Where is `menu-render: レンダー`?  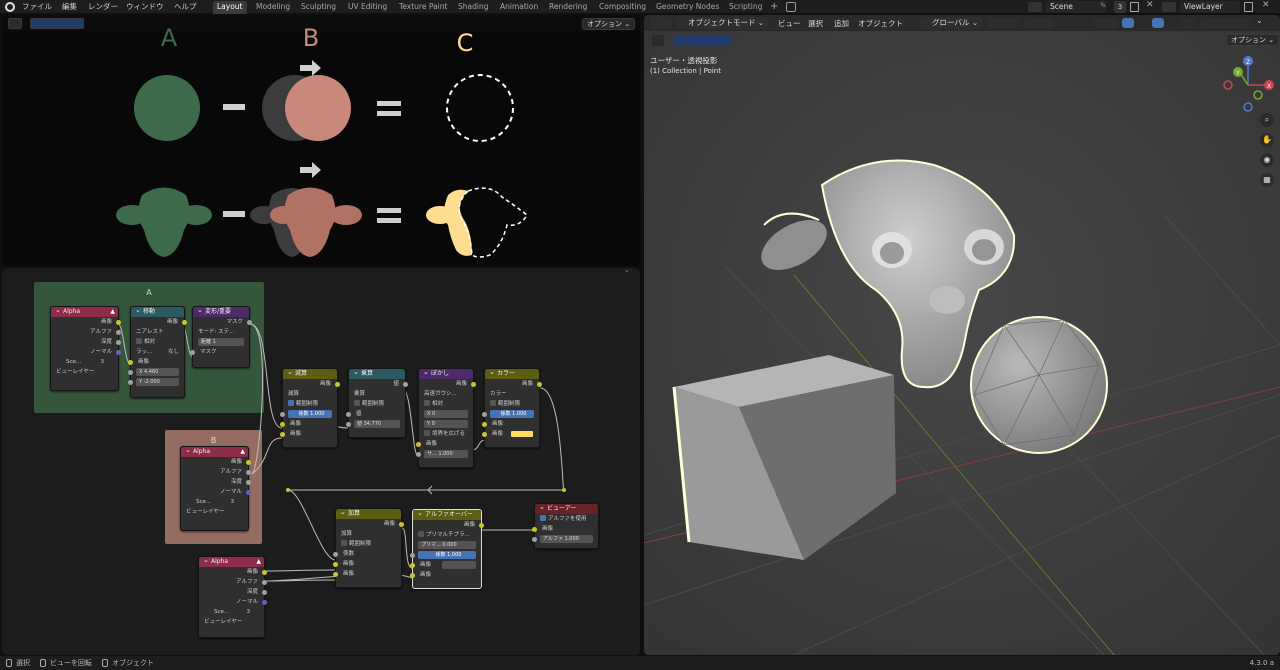 menu-render: レンダー is located at coordinates (103, 7).